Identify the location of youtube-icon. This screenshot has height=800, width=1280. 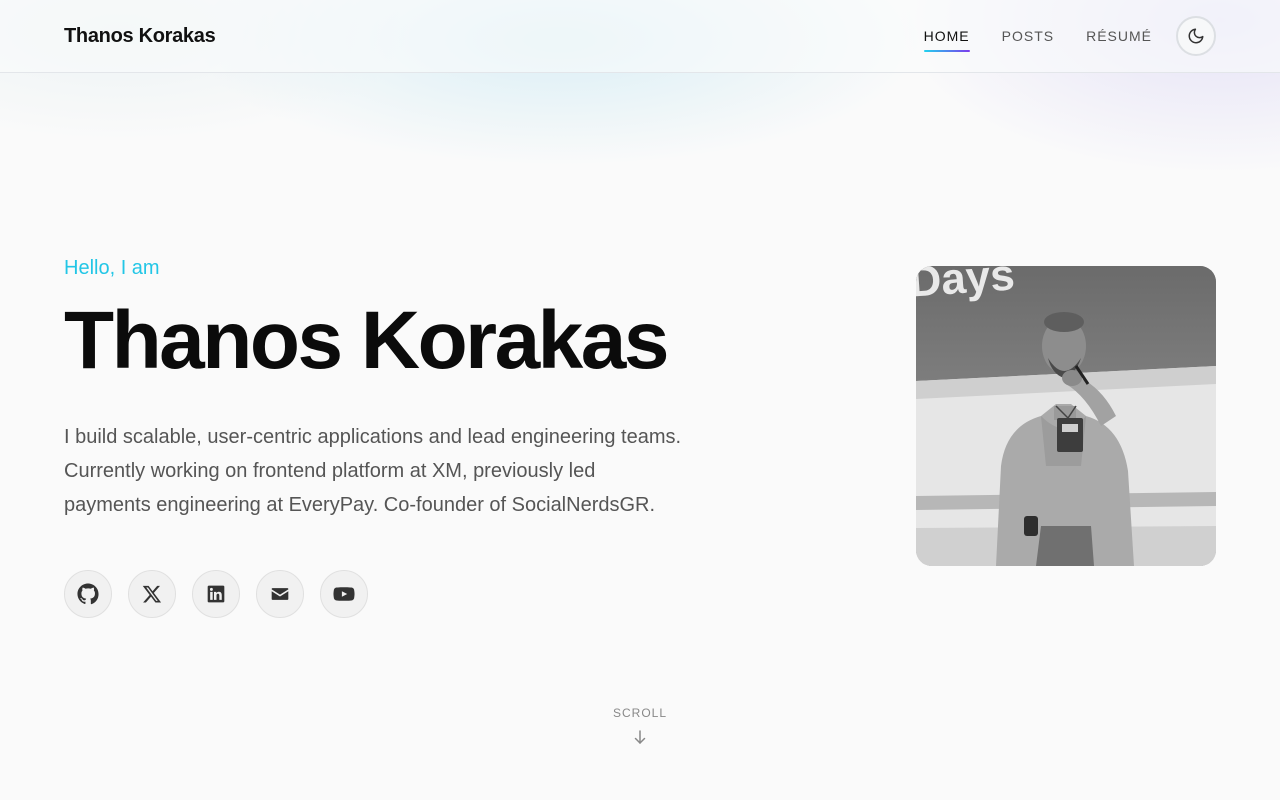
(344, 594).